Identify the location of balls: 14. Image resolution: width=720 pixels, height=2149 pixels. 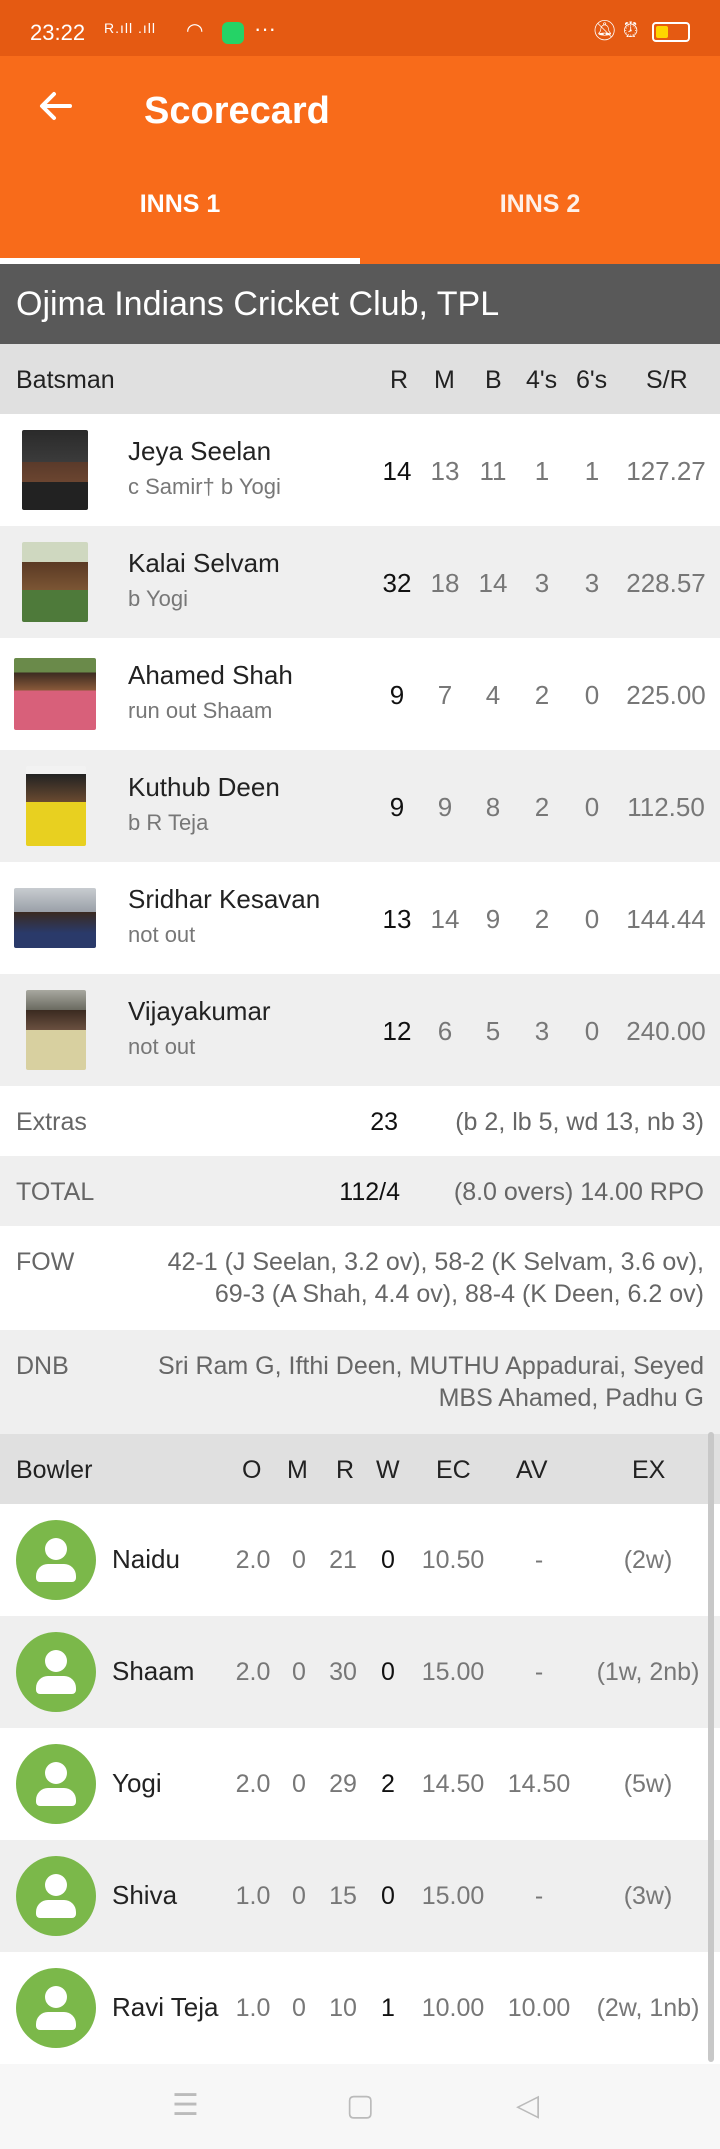
(493, 583).